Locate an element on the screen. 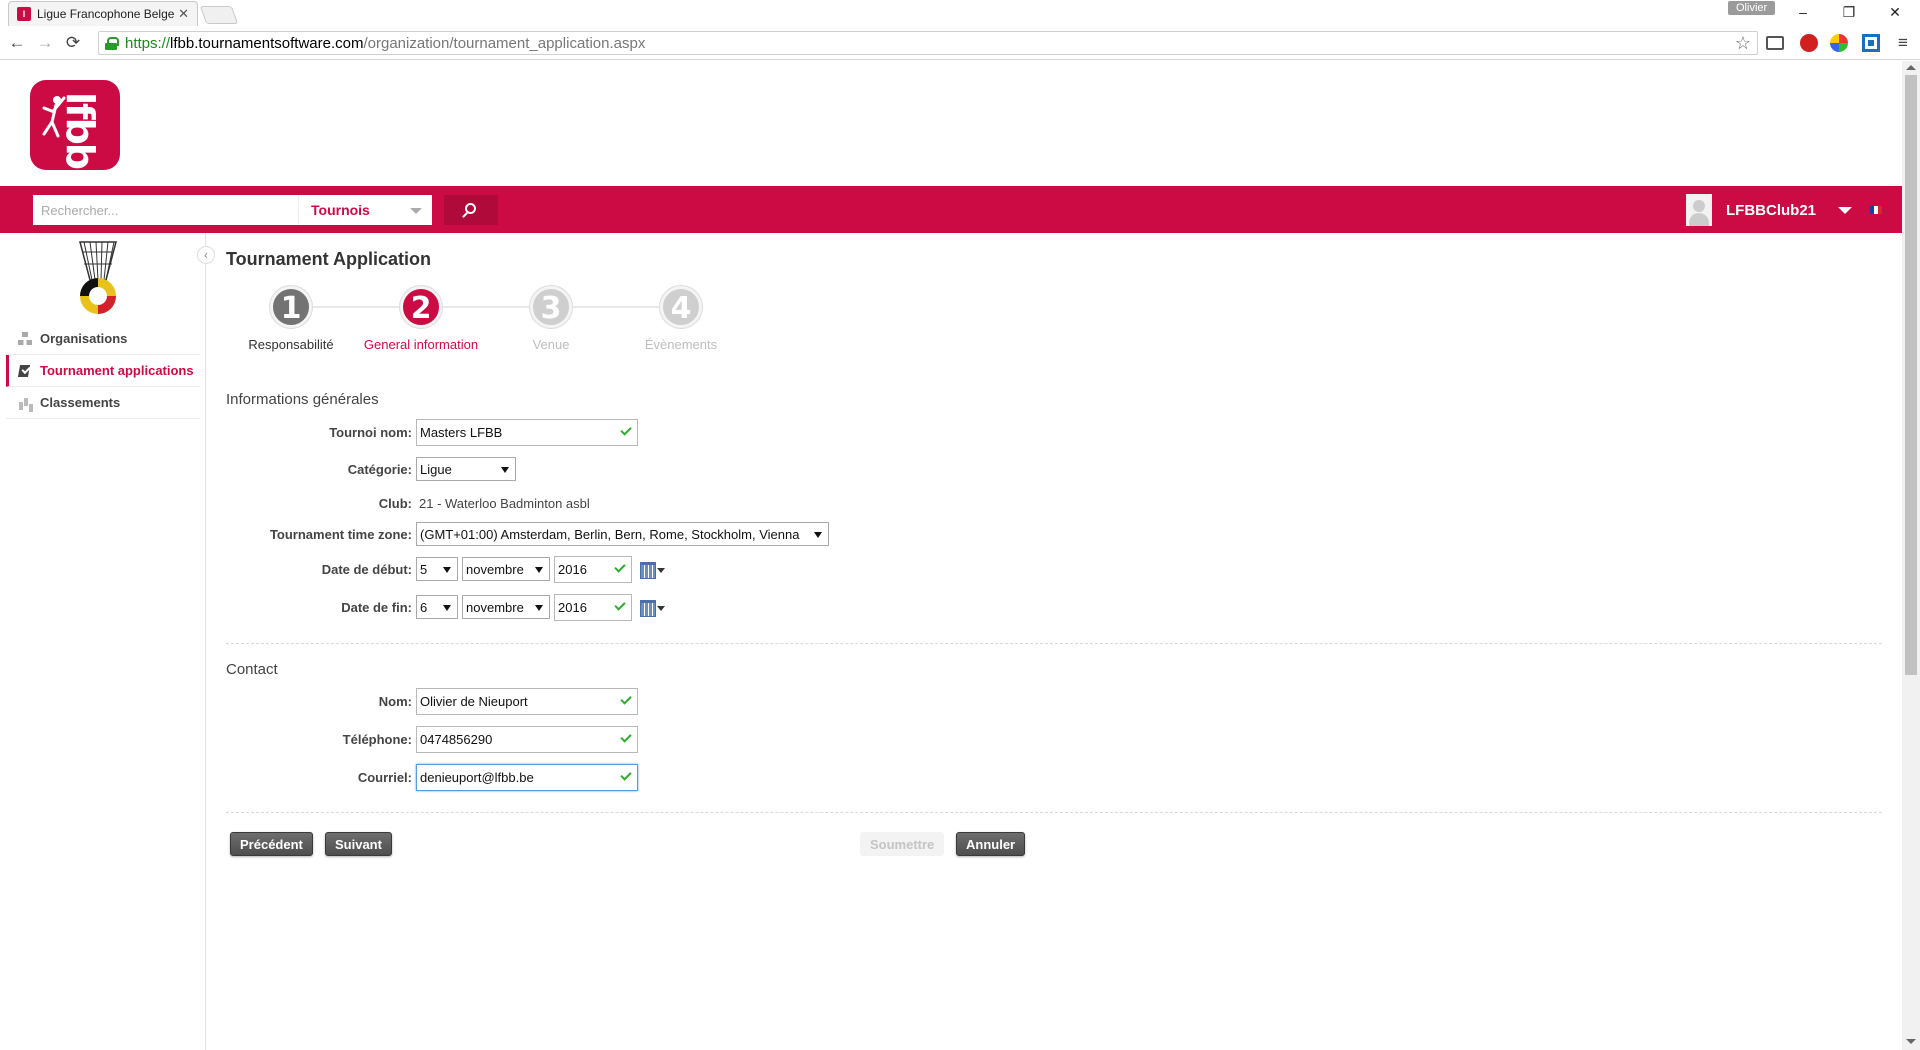 The image size is (1920, 1050). sidebar-item-organisations: Organisations is located at coordinates (103, 339).